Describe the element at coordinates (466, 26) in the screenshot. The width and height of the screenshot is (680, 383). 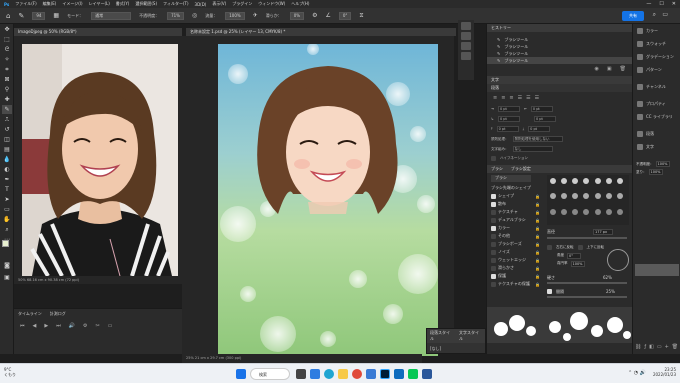
I see `history-panel-icon` at that location.